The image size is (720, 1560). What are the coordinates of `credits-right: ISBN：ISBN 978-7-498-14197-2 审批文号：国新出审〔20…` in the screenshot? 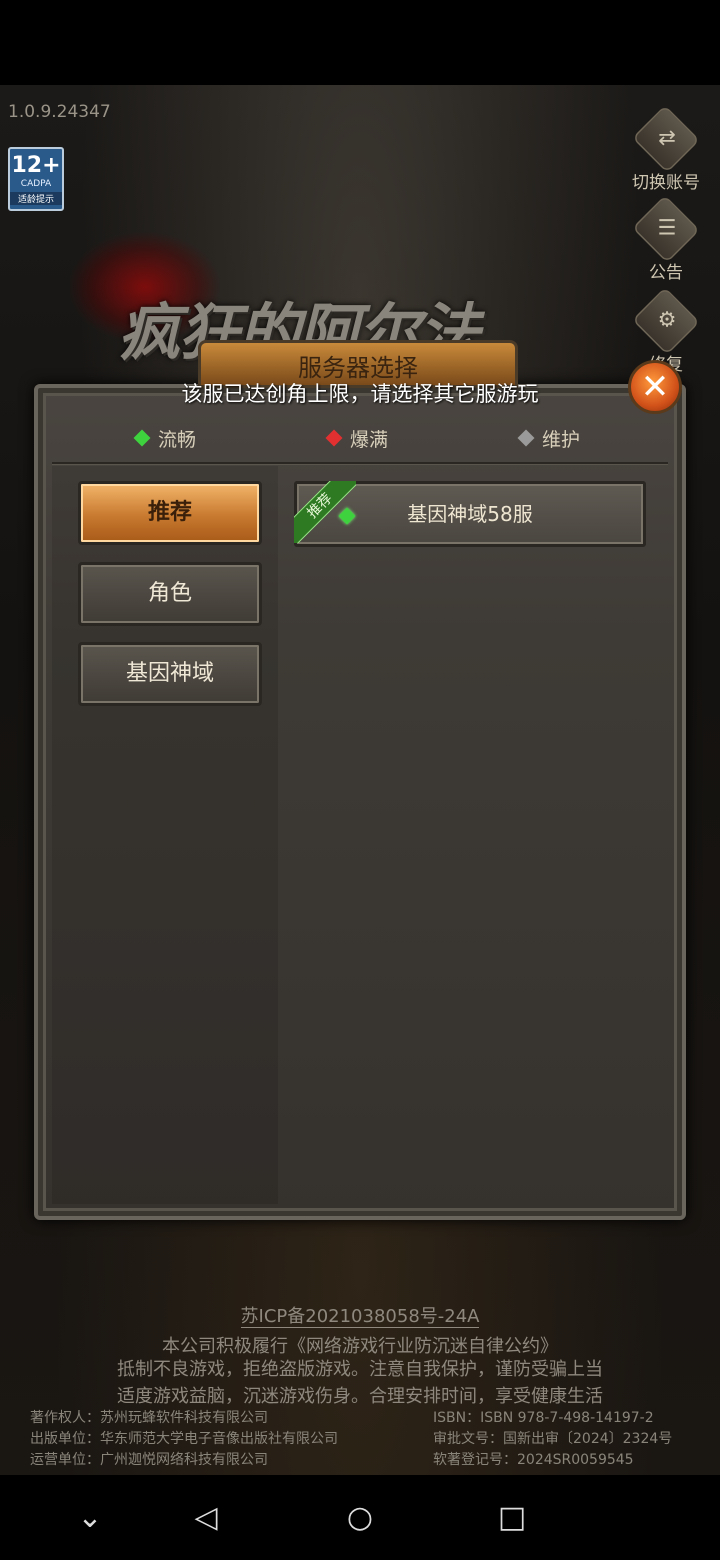 It's located at (553, 1439).